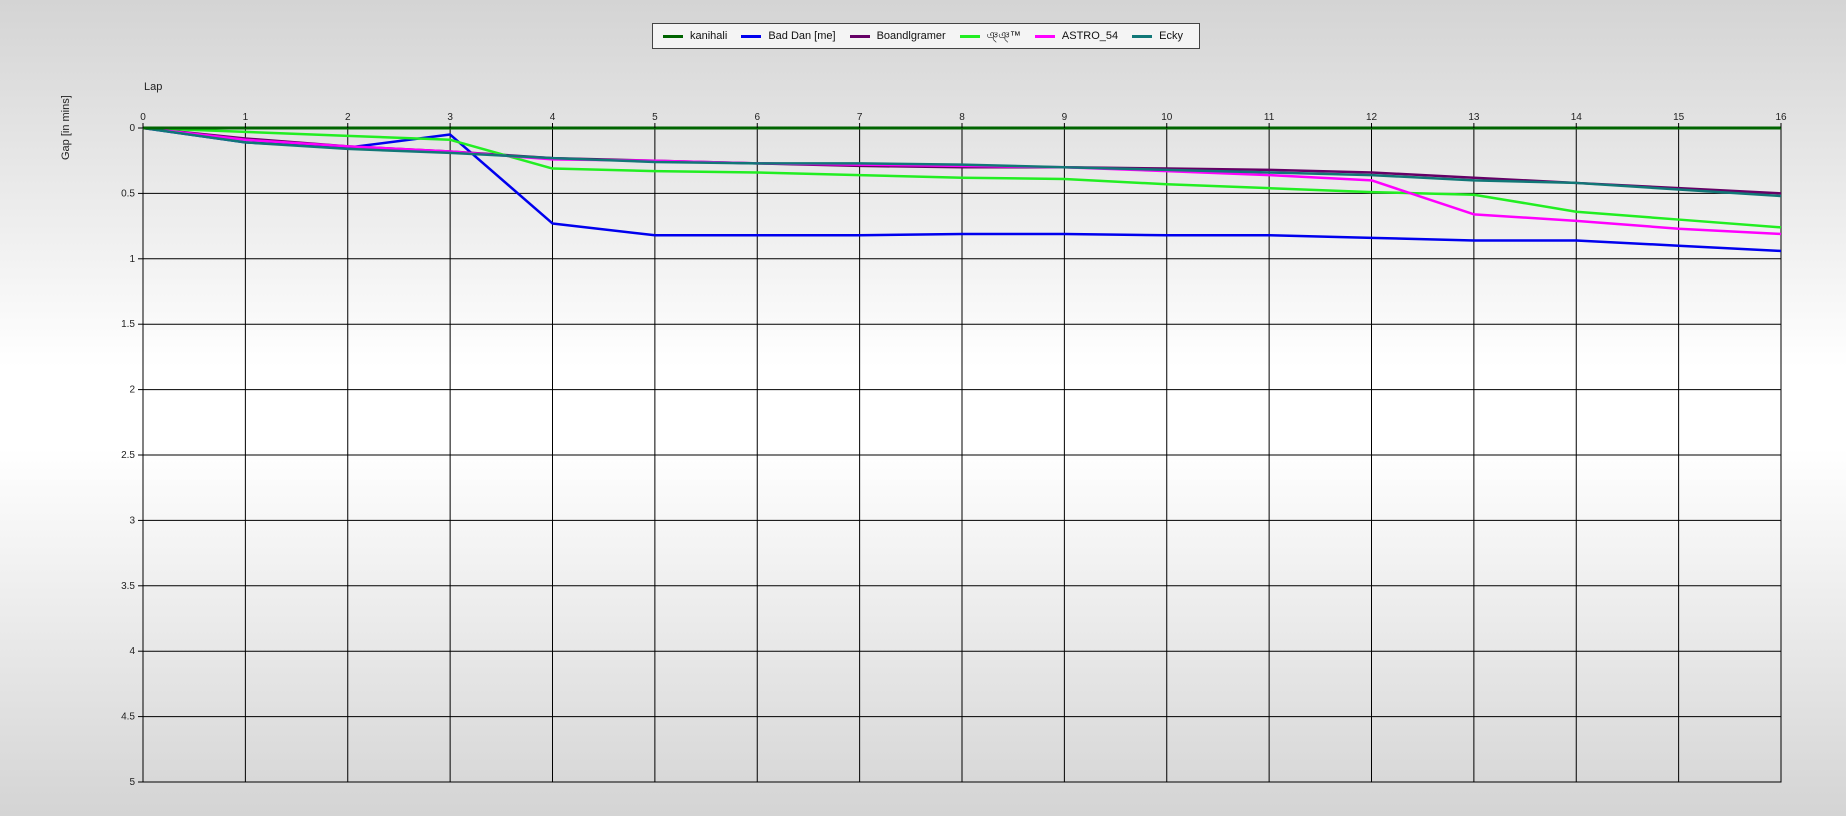 This screenshot has height=816, width=1846. What do you see at coordinates (553, 117) in the screenshot?
I see `x-tick-label: 4` at bounding box center [553, 117].